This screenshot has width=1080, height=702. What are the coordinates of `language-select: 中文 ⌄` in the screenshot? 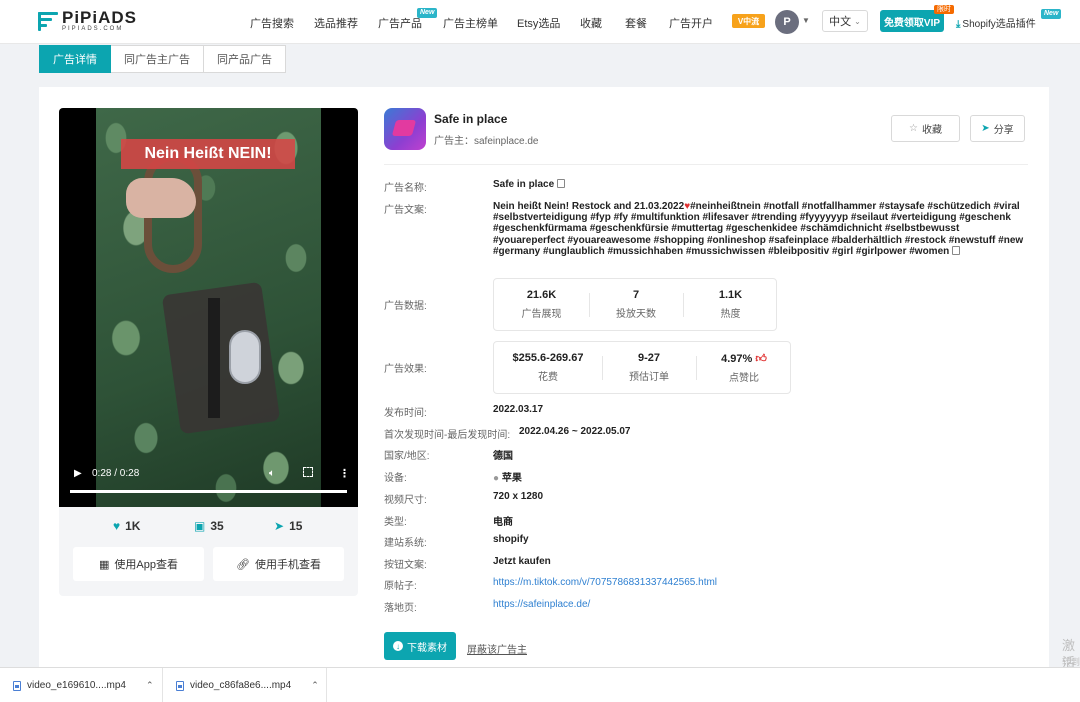 It's located at (845, 21).